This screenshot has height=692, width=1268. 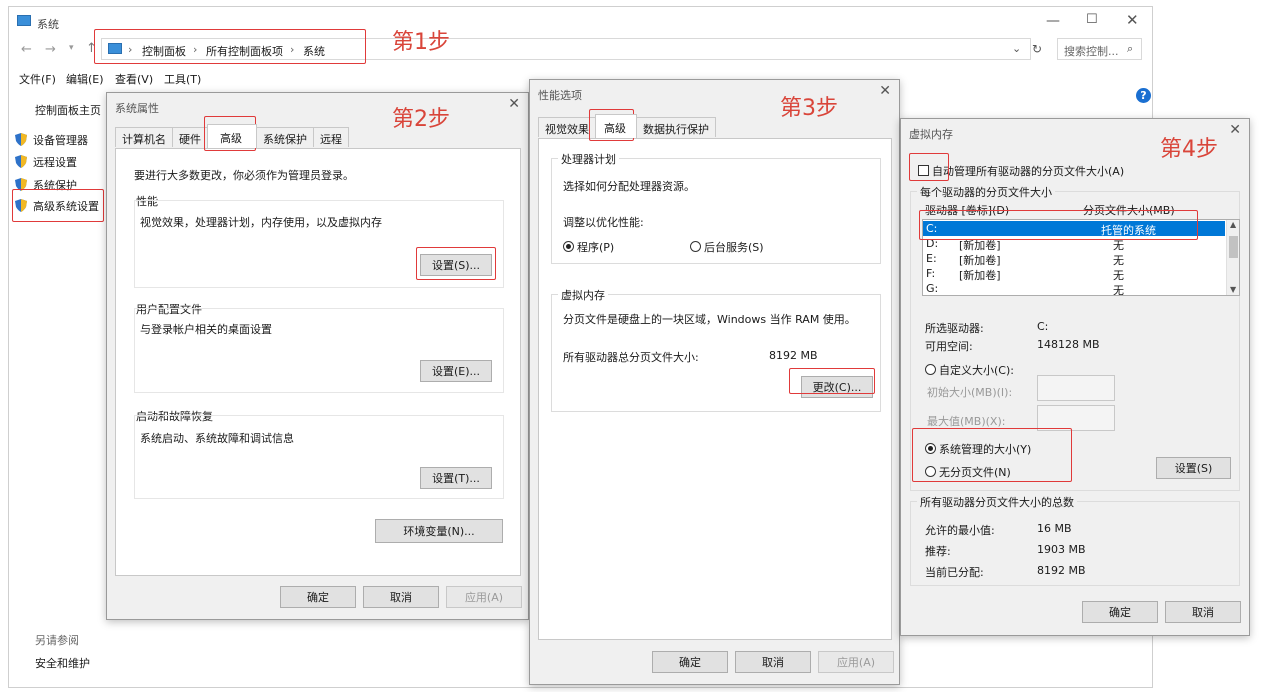 I want to click on min-value: 16 MB, so click(x=1054, y=528).